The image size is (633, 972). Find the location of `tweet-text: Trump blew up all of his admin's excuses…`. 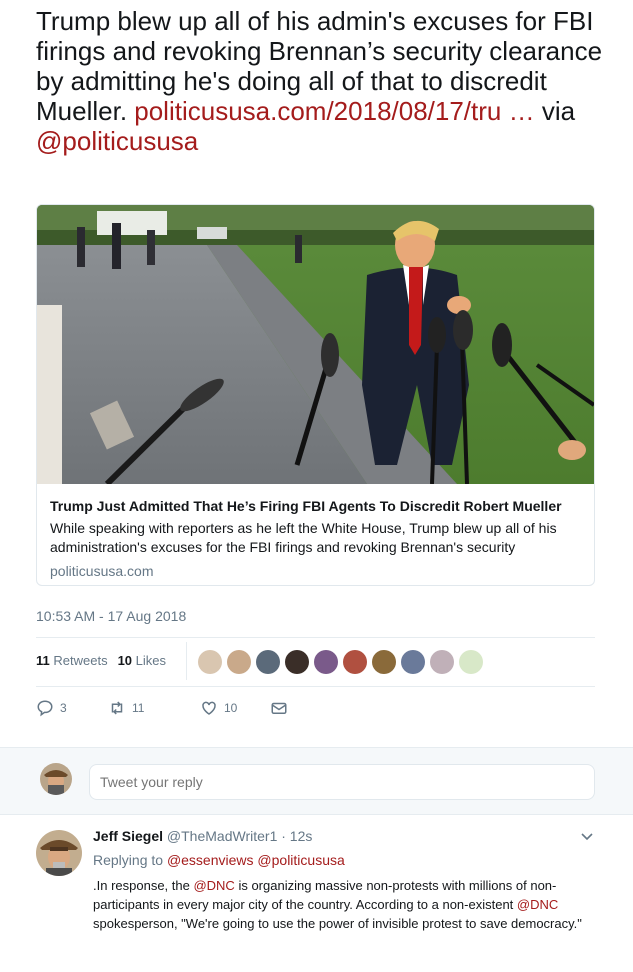

tweet-text: Trump blew up all of his admin's excuses… is located at coordinates (331, 81).